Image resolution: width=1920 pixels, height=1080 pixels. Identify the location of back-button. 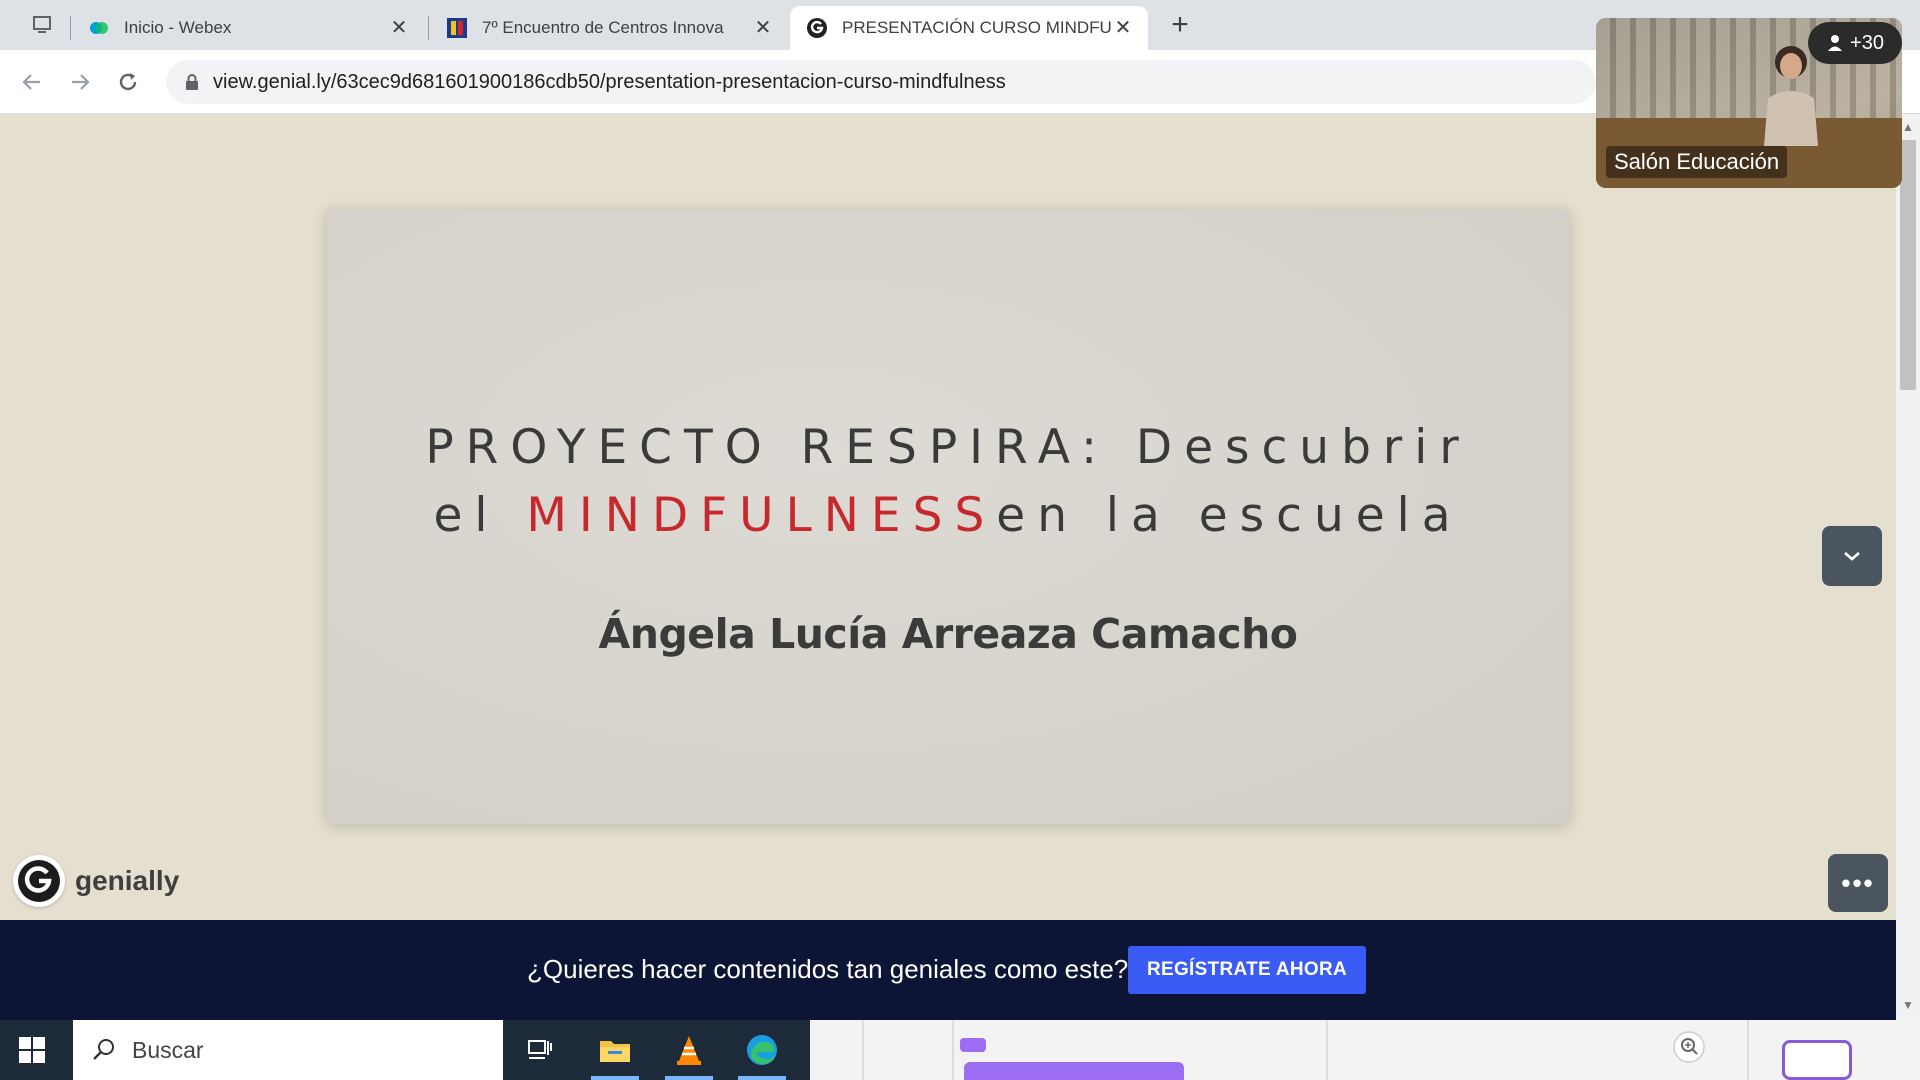
(32, 82).